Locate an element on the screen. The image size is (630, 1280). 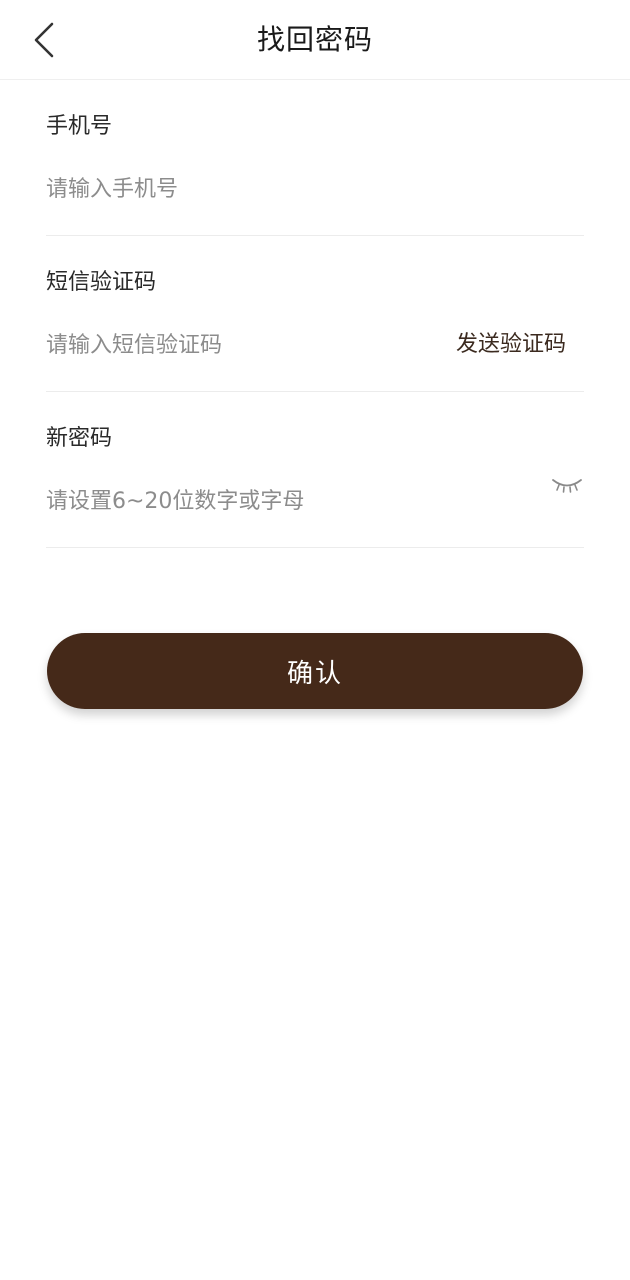
eye-closed-icon is located at coordinates (567, 486).